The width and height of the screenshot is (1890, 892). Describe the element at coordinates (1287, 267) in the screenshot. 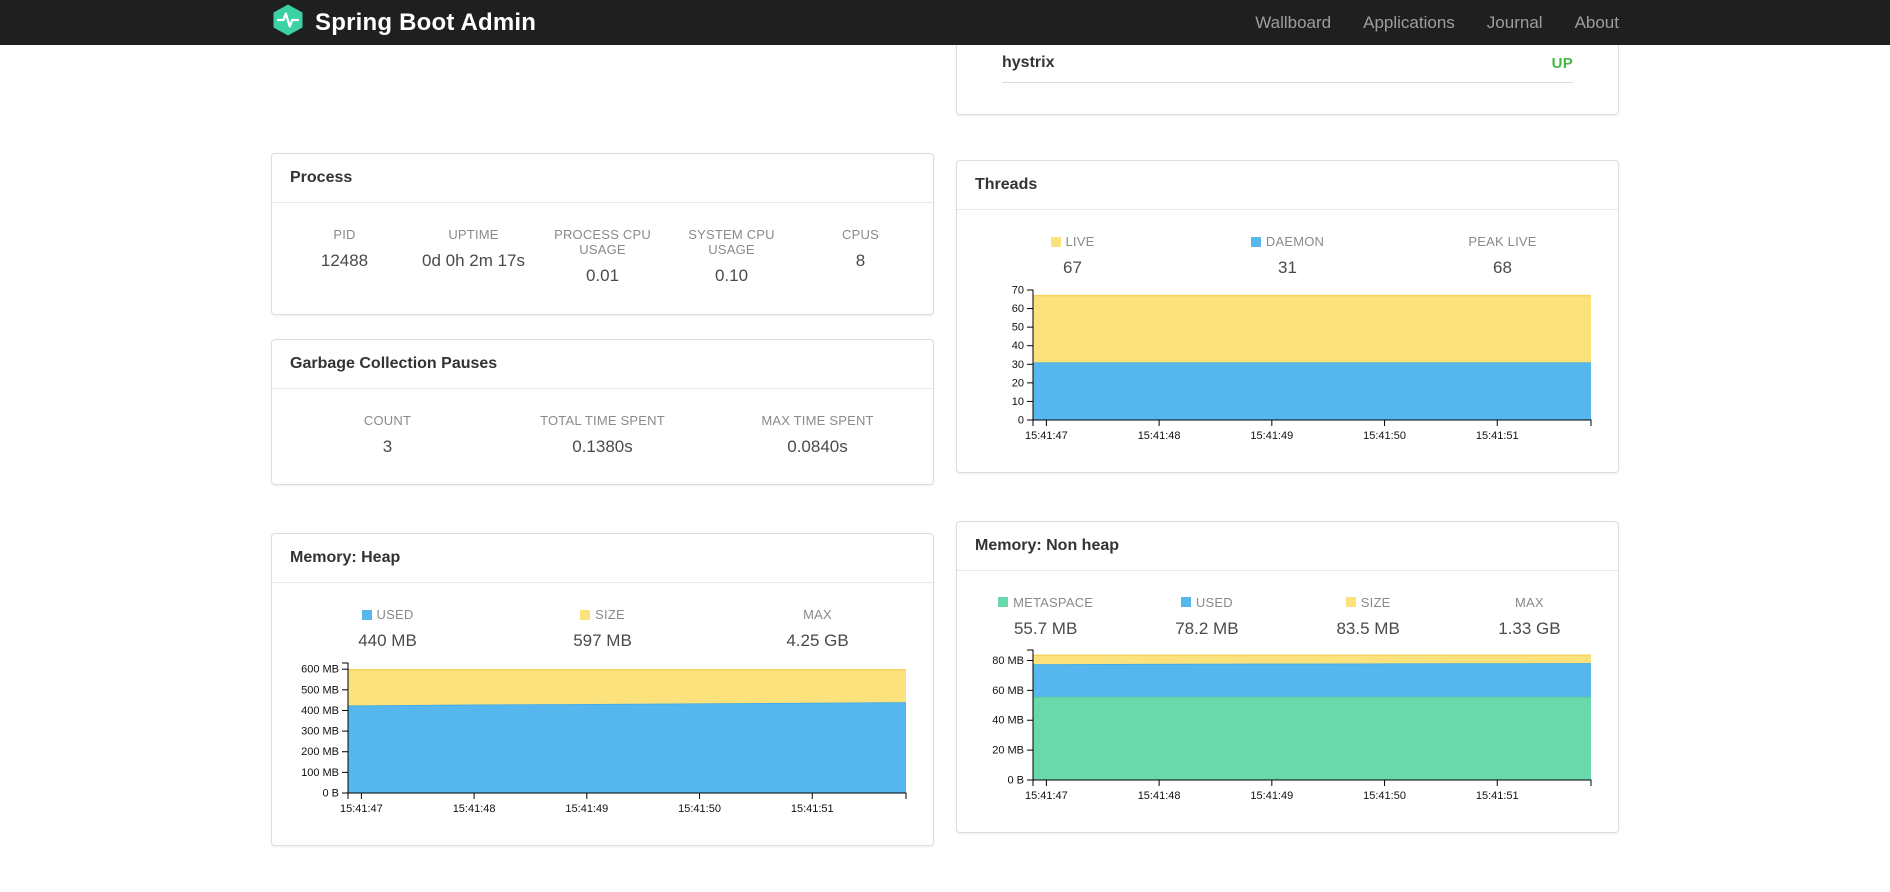

I see `metric-value: 31` at that location.